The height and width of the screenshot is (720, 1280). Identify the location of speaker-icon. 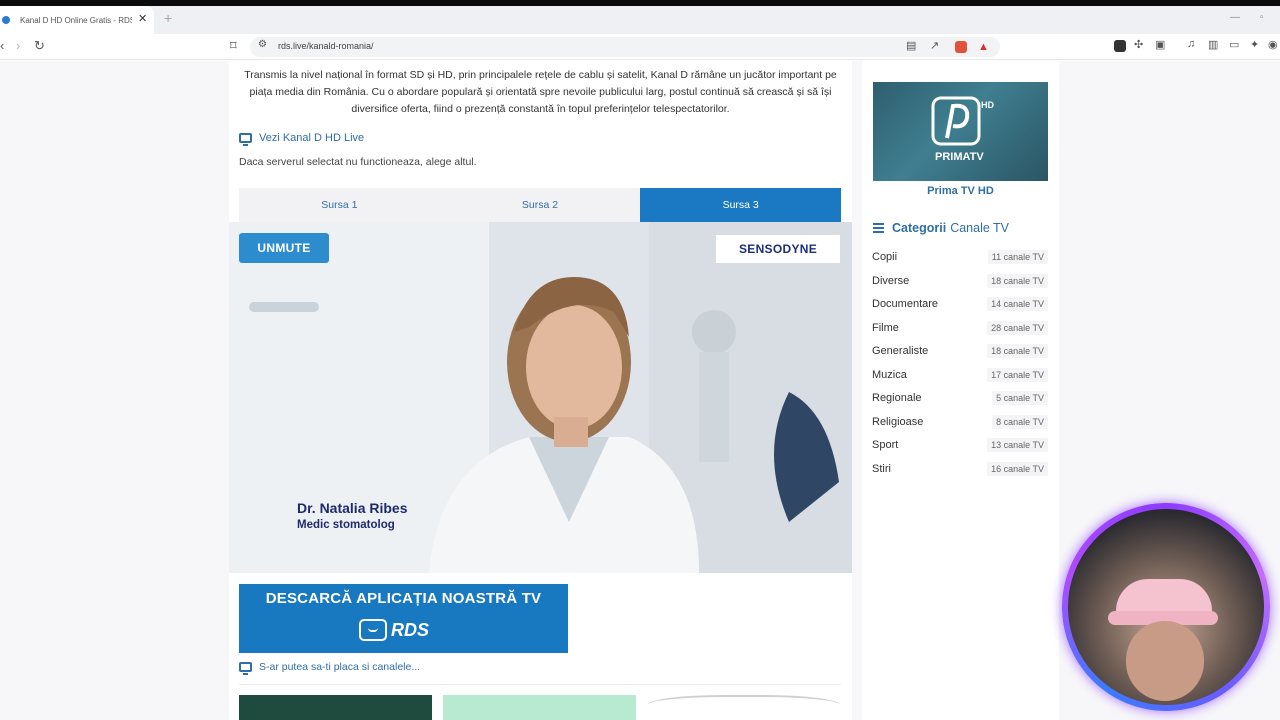
(6, 20).